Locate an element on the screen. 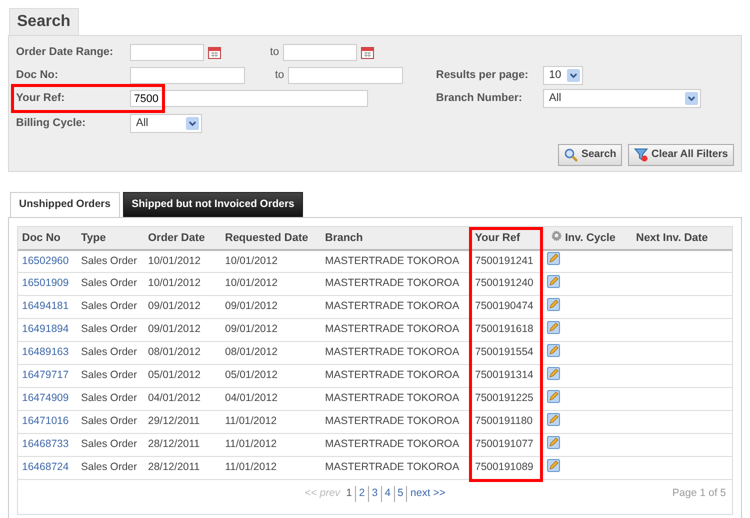 This screenshot has height=518, width=750. prev-link: << prev is located at coordinates (322, 494).